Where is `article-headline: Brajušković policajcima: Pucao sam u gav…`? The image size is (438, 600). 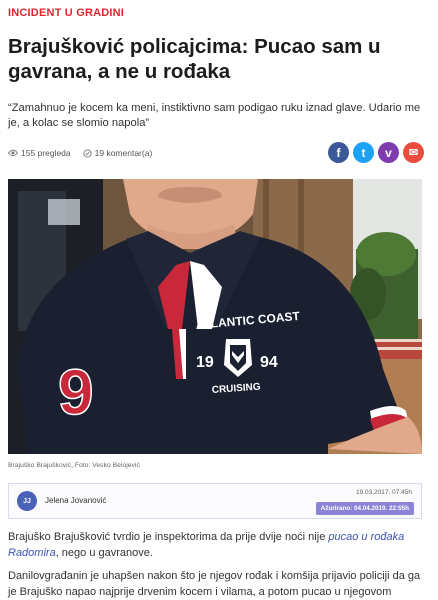
article-headline: Brajušković policajcima: Pucao sam u gav… is located at coordinates (194, 59).